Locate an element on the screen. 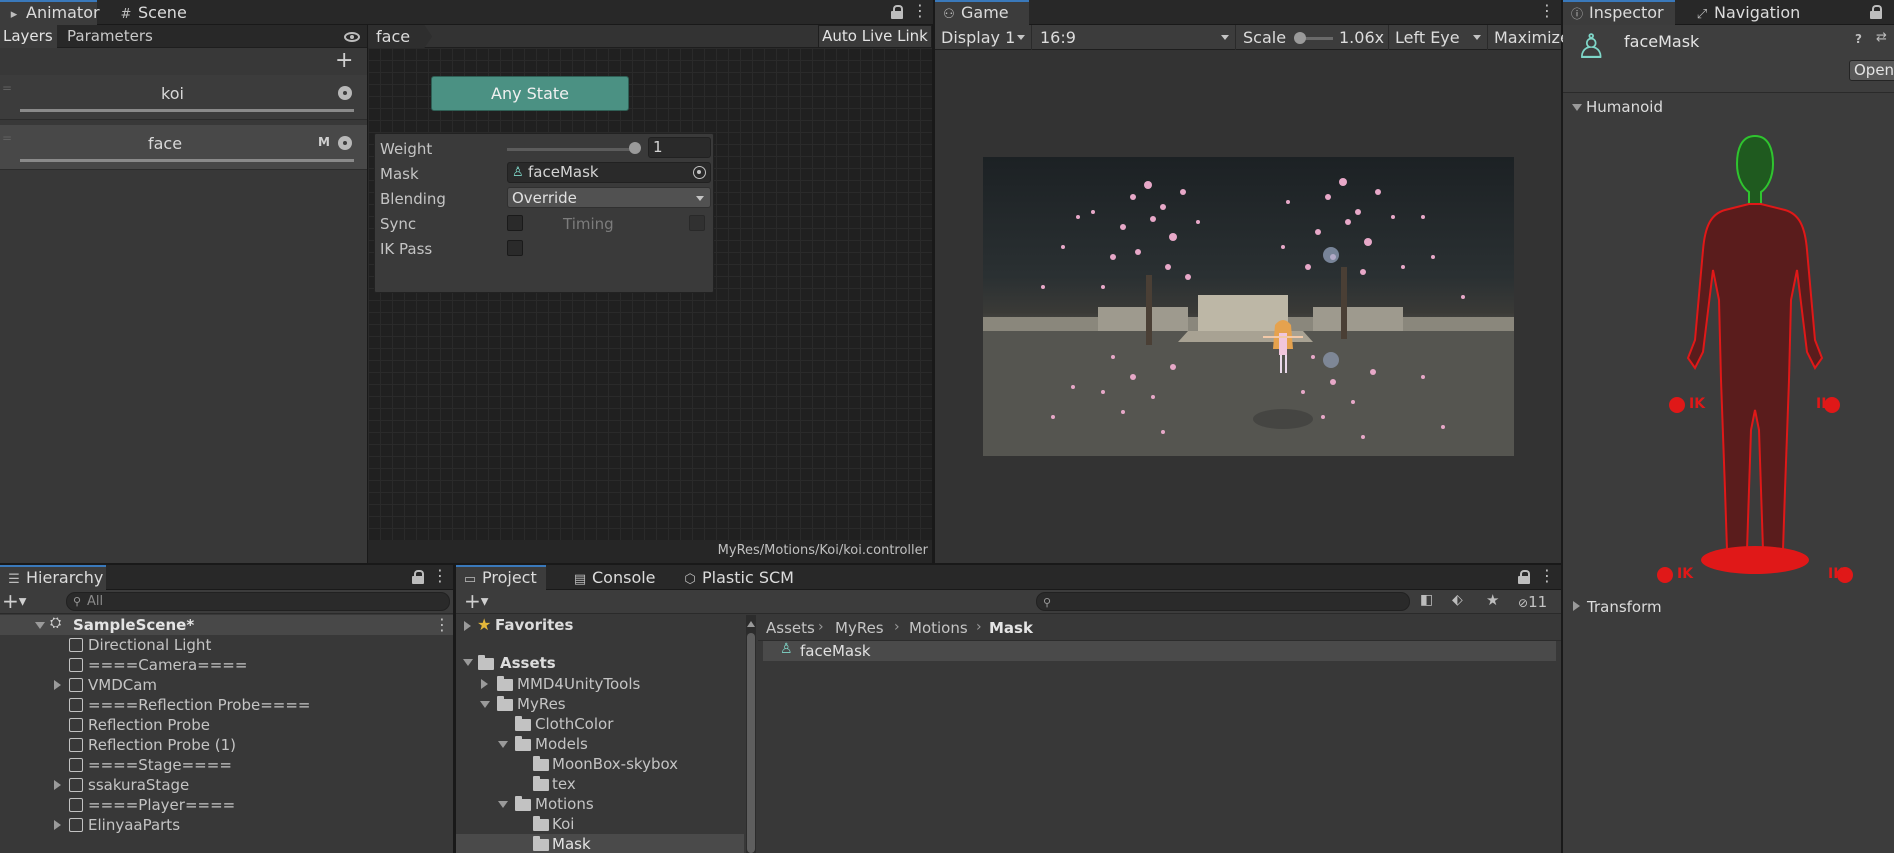 The image size is (1894, 853). tab-console: ▤ Console is located at coordinates (615, 577).